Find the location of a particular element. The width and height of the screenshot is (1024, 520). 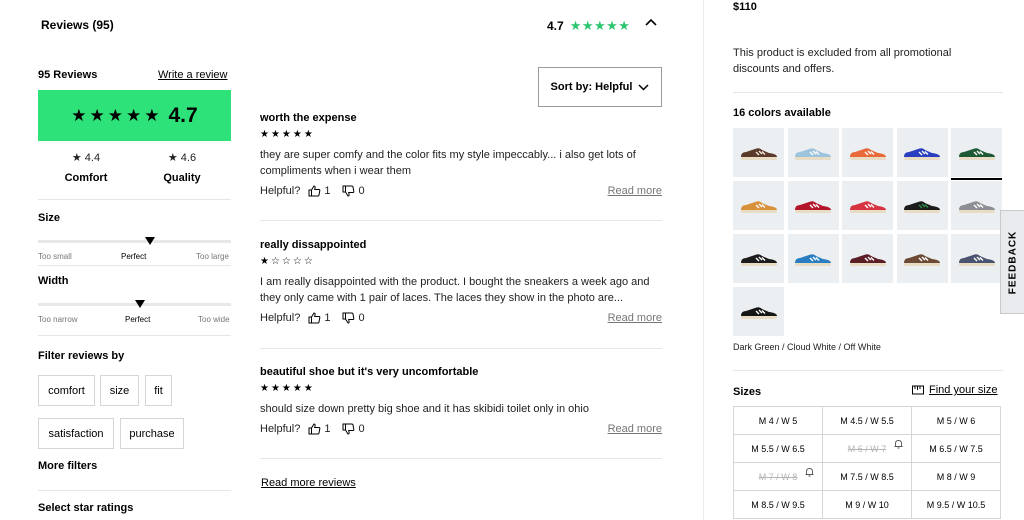

filter-chip-purchase: purchase is located at coordinates (152, 433).